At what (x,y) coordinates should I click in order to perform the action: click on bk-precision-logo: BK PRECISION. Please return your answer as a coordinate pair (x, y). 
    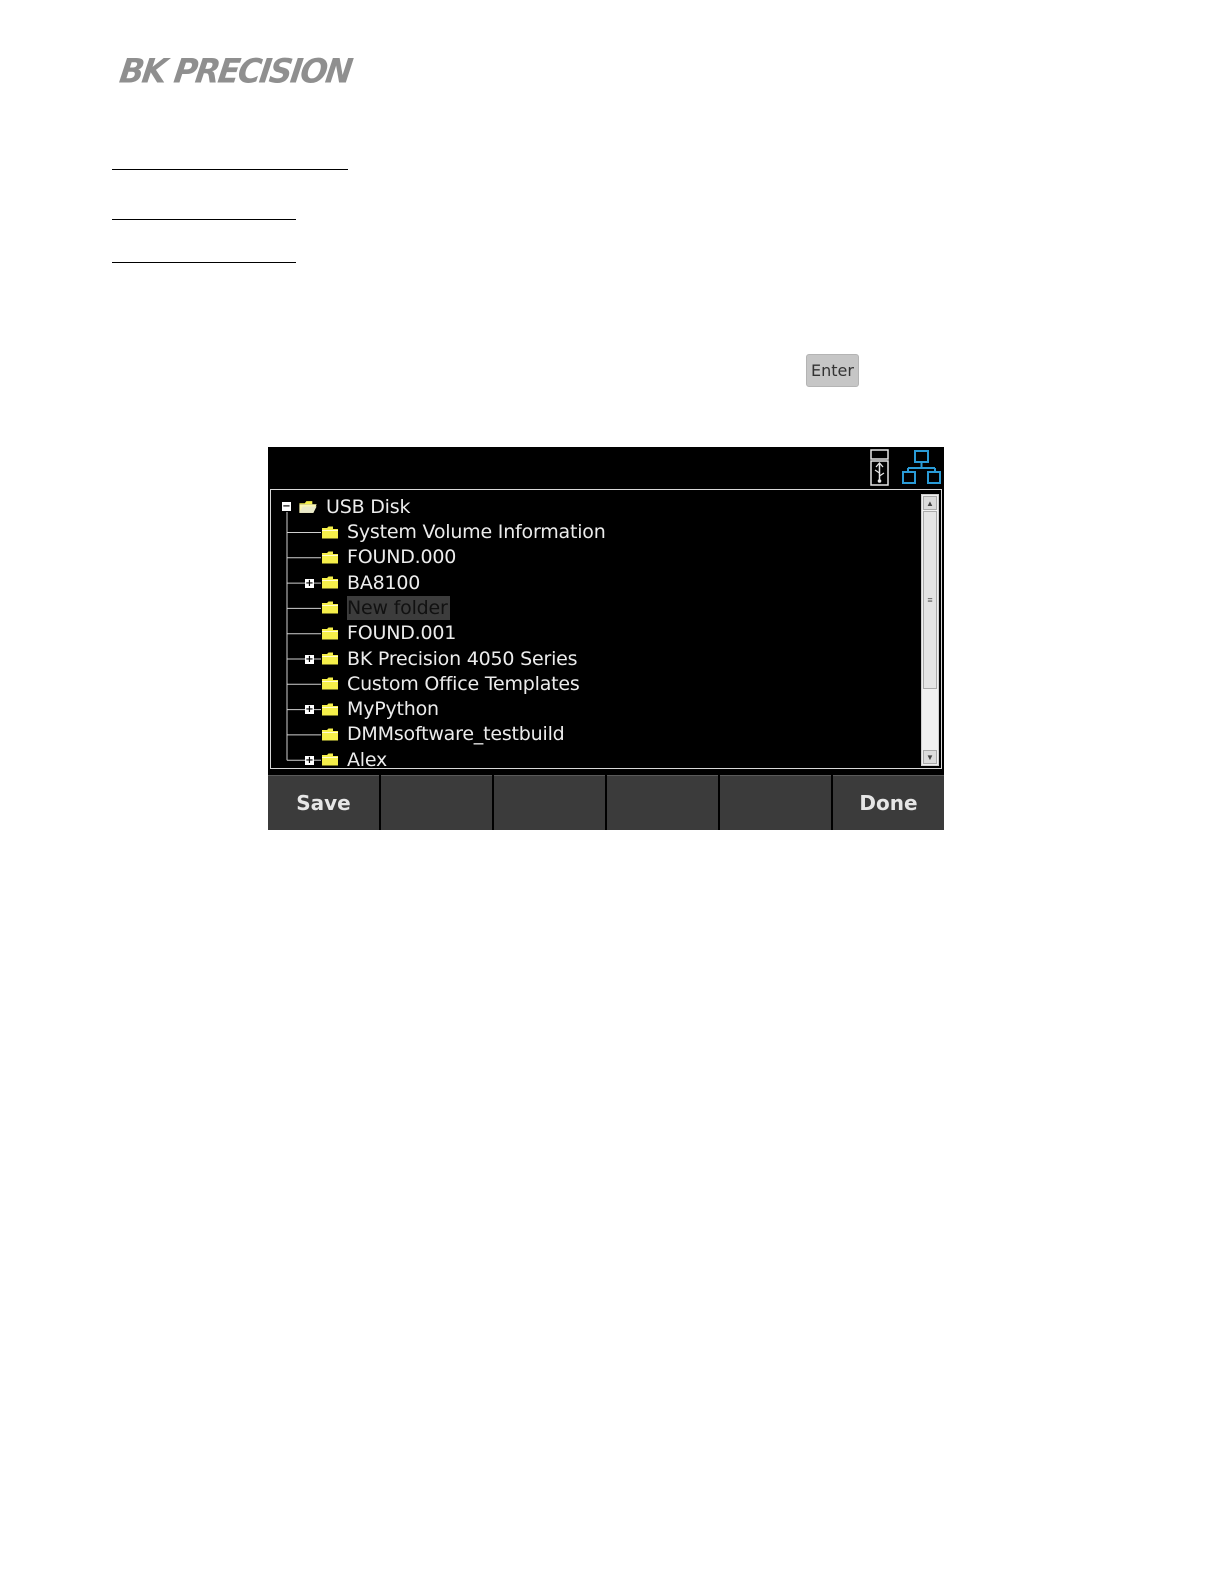
    Looking at the image, I should click on (235, 71).